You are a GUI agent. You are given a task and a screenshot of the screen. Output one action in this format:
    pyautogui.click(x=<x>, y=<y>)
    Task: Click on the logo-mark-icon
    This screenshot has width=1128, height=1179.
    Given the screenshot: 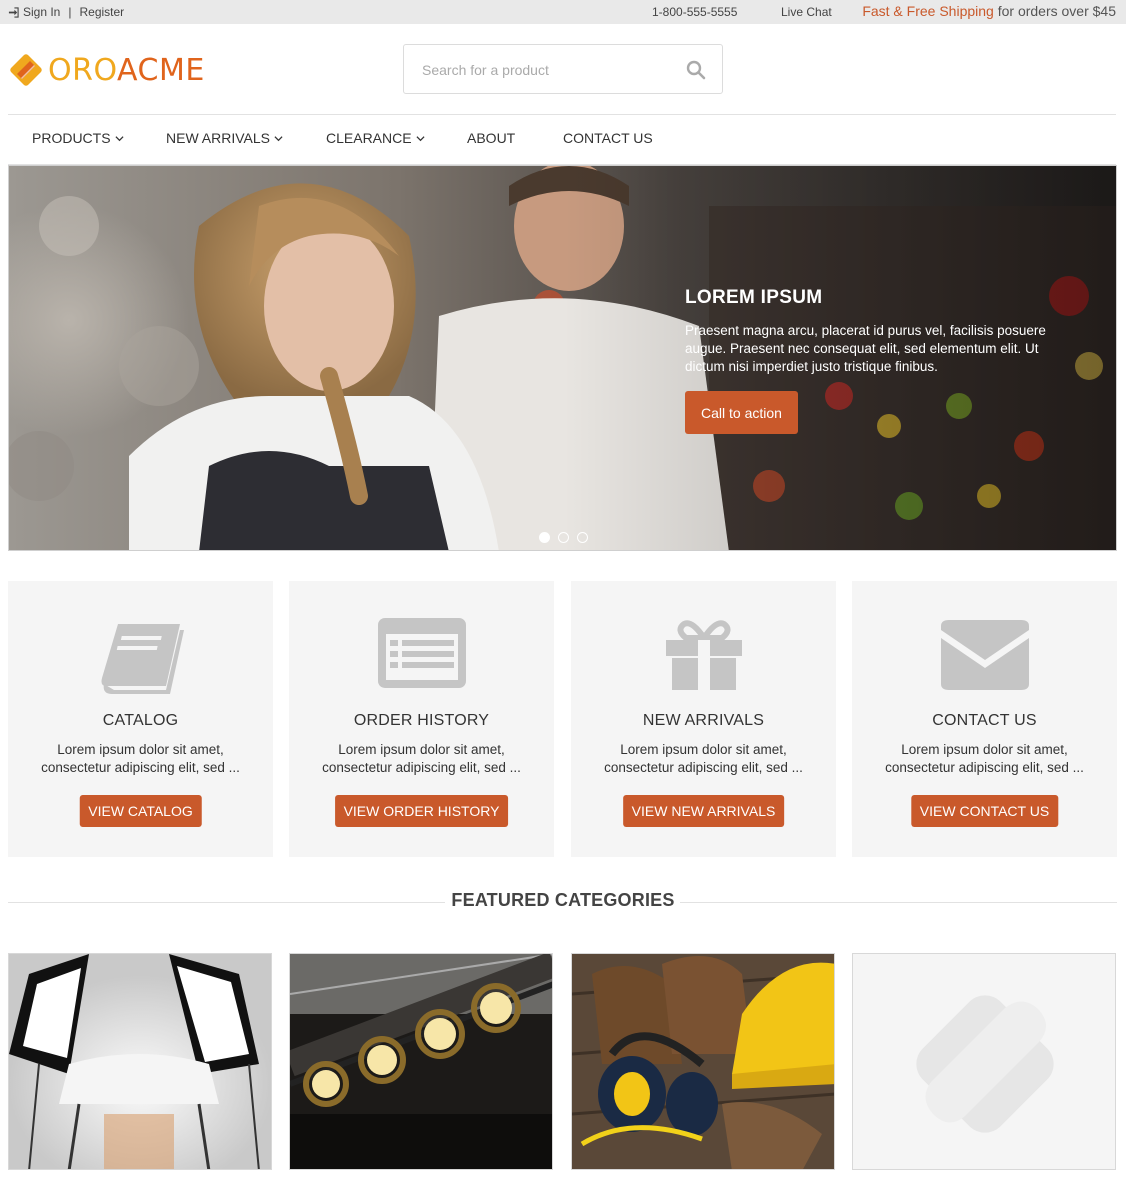 What is the action you would take?
    pyautogui.click(x=26, y=70)
    